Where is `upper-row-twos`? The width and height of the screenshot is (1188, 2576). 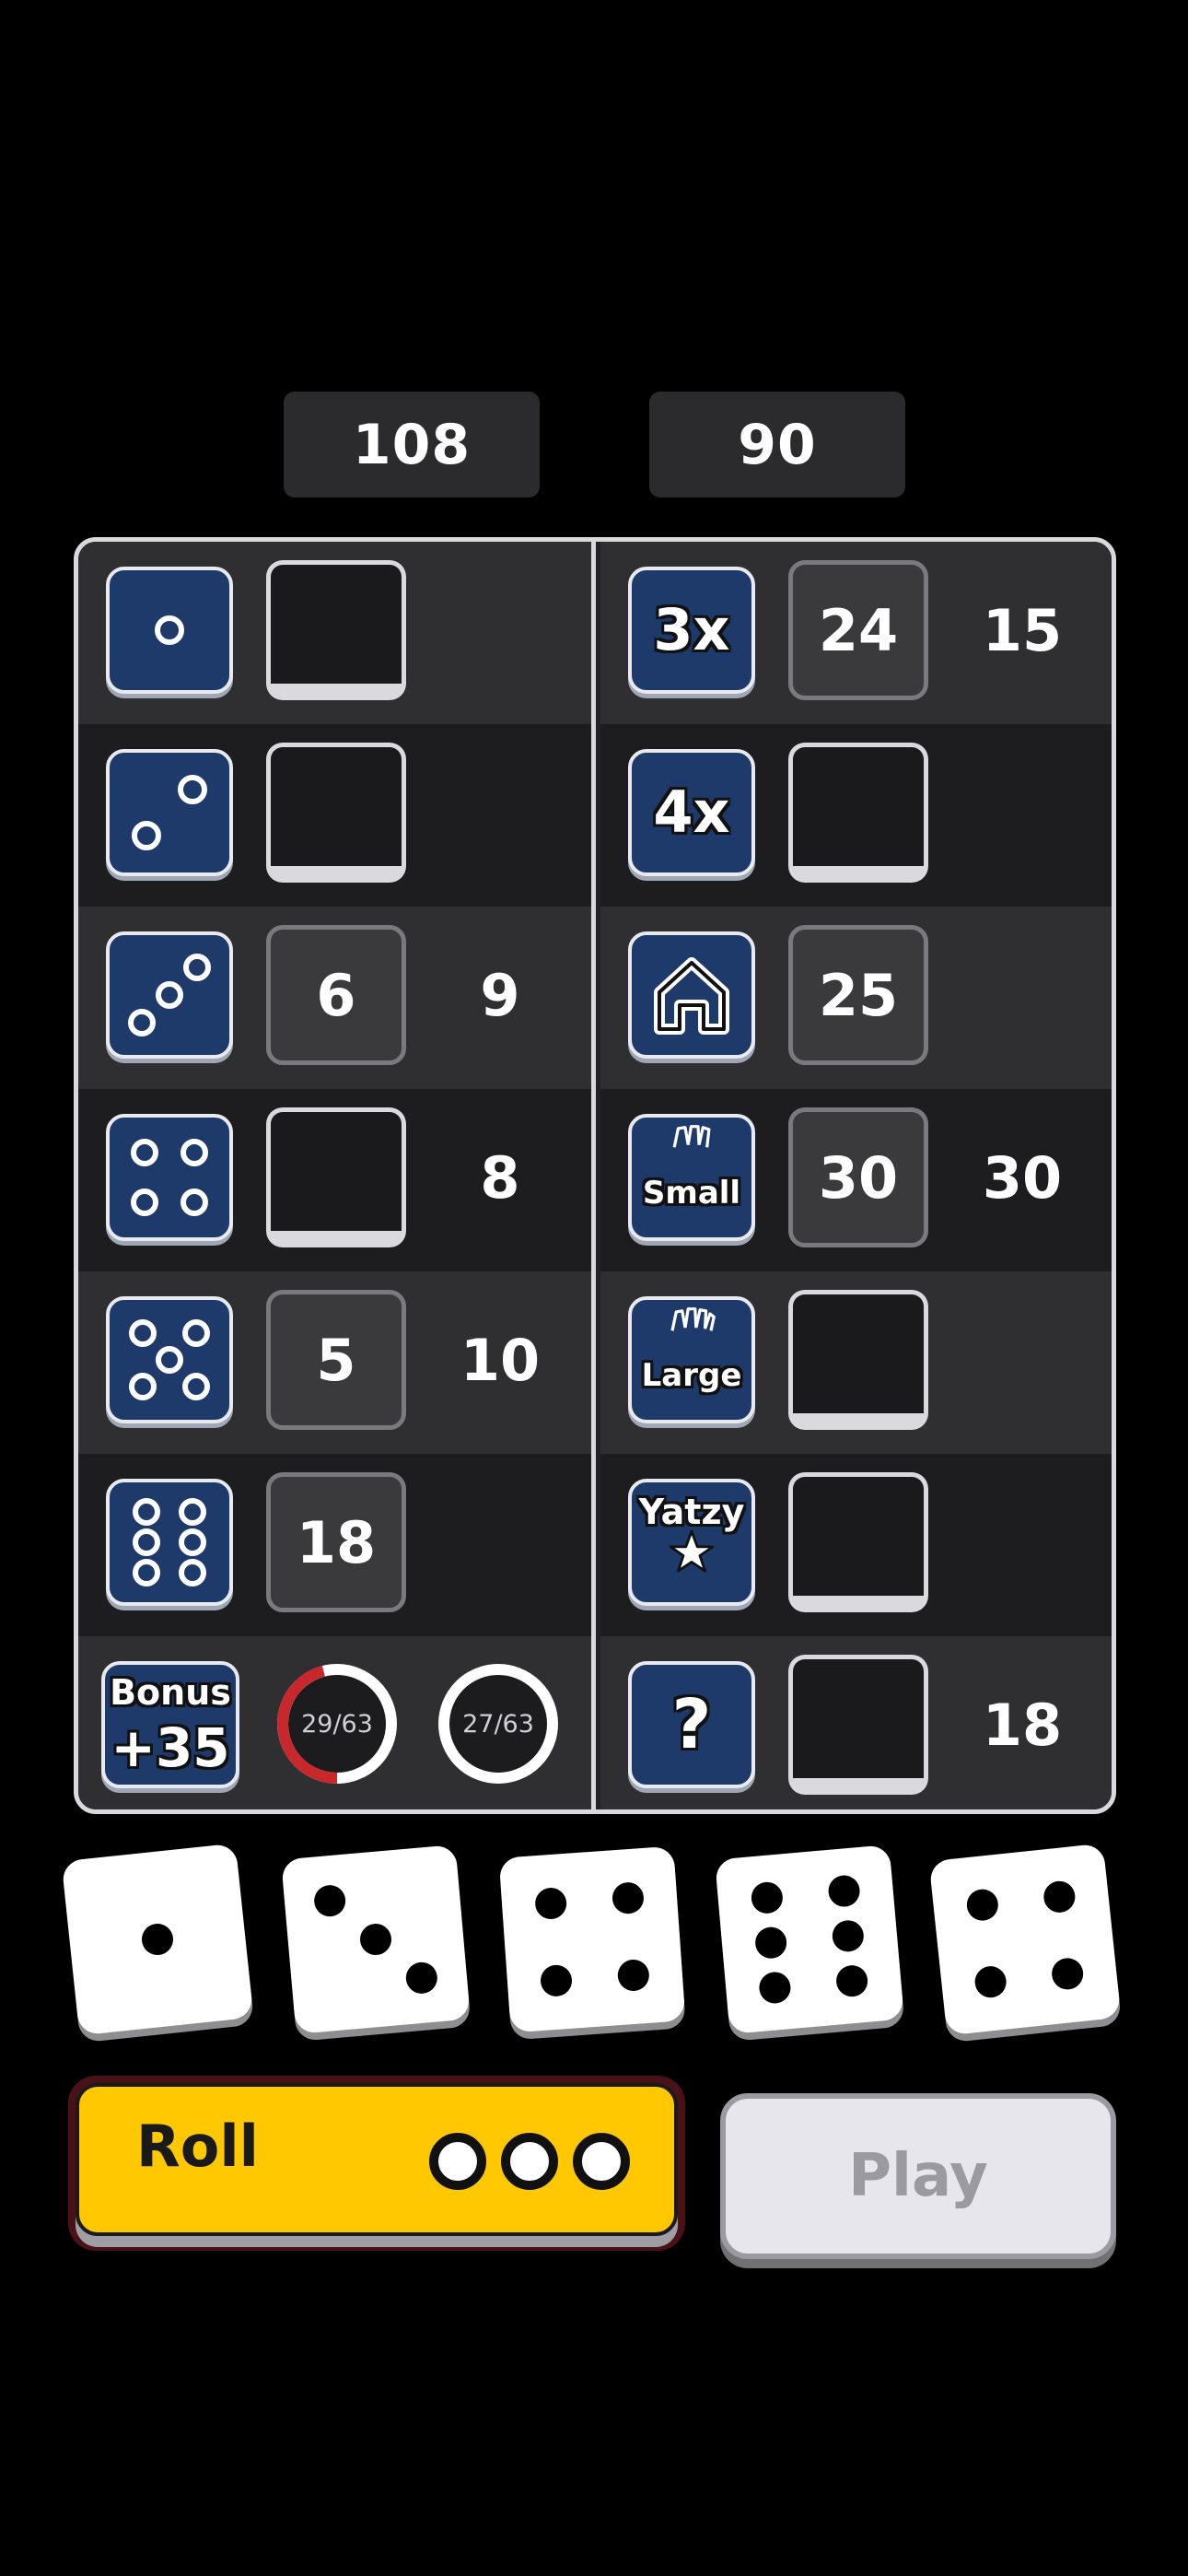 upper-row-twos is located at coordinates (337, 815).